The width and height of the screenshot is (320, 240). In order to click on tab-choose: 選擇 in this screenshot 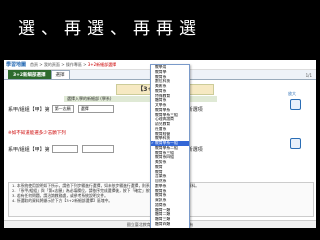, I will do `click(60, 74)`.